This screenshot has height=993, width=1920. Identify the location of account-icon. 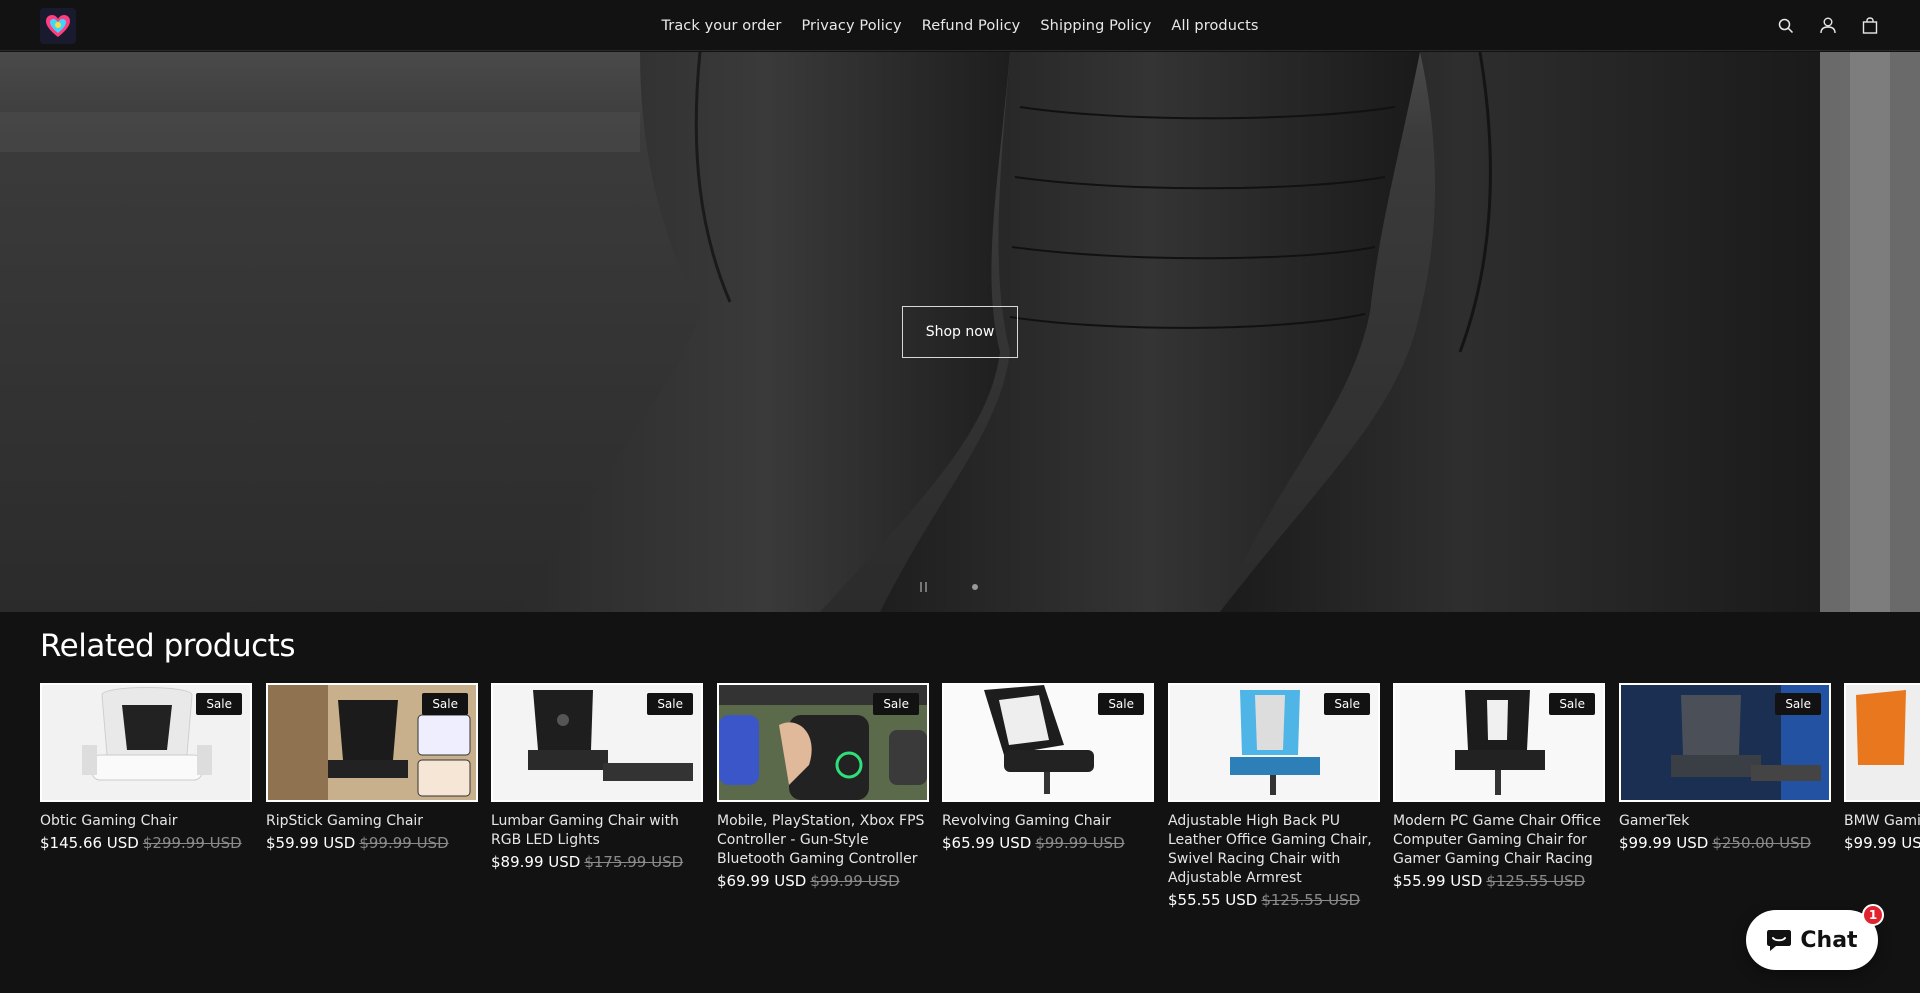
(1828, 26).